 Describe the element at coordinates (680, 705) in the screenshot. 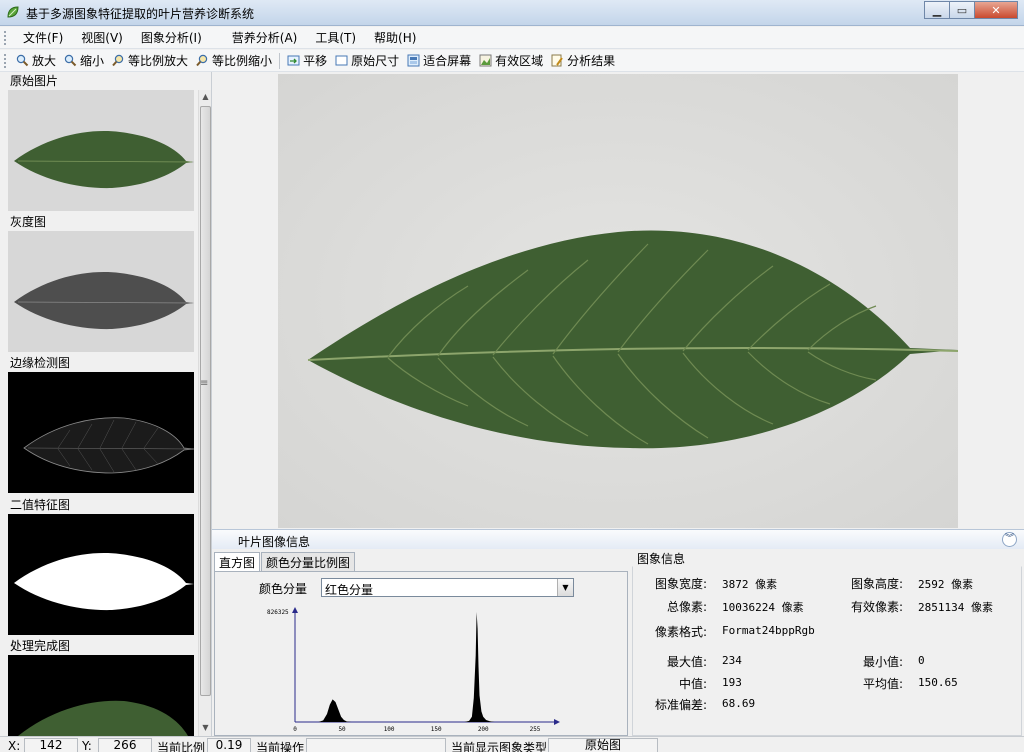

I see `info-key-stddev: 标准偏差:` at that location.